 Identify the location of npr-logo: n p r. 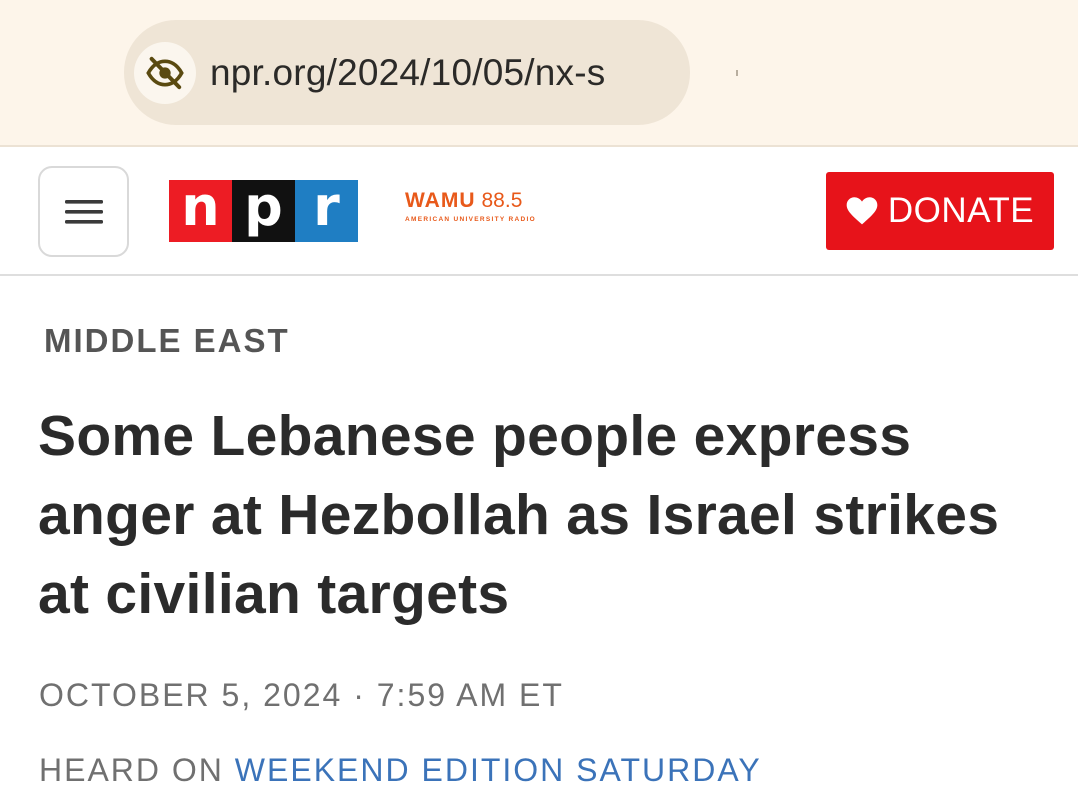
(263, 211).